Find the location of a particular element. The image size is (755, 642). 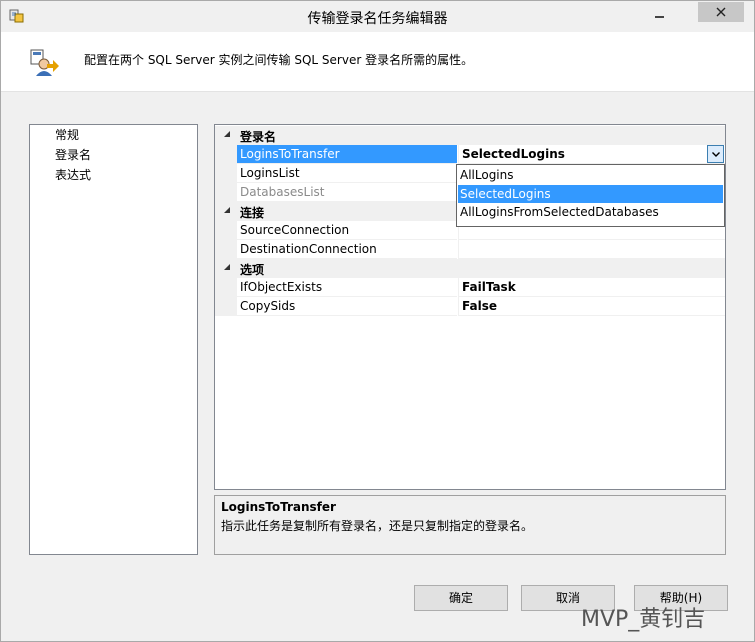

property-row-destination-connection: DestinationConnection is located at coordinates (470, 249).